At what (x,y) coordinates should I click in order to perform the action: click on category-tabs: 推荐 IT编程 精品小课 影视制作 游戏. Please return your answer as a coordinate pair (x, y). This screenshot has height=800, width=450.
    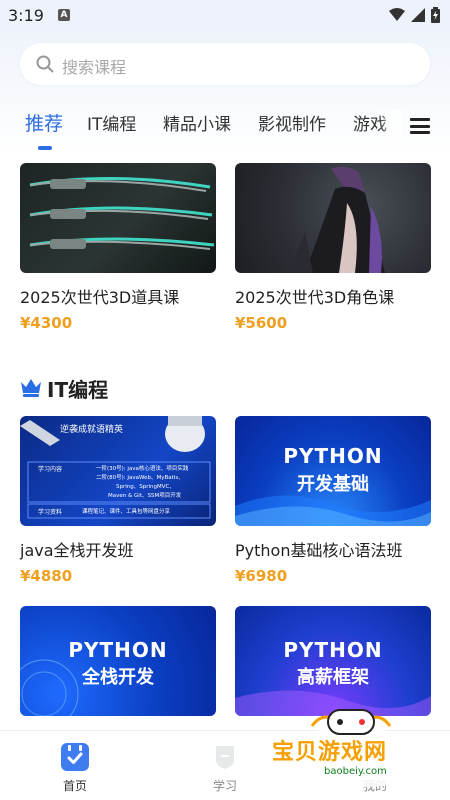
    Looking at the image, I should click on (225, 132).